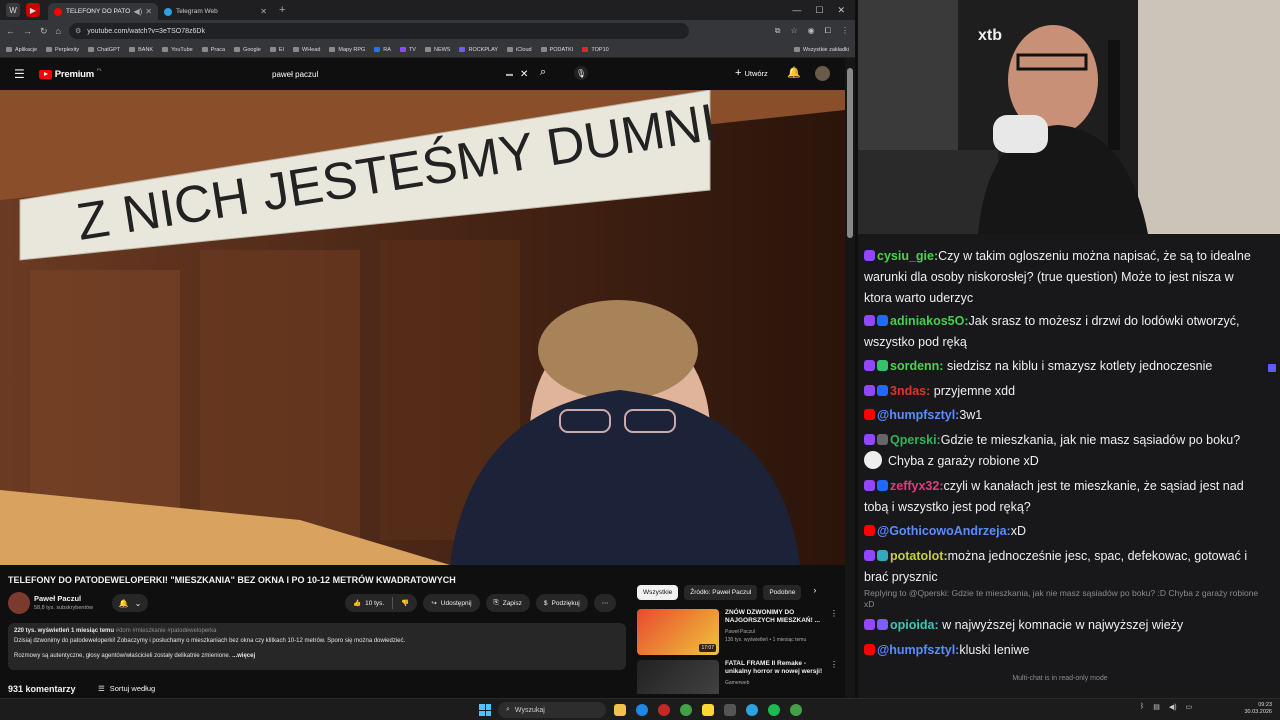  I want to click on chat-username: cysiu_gie:, so click(907, 256).